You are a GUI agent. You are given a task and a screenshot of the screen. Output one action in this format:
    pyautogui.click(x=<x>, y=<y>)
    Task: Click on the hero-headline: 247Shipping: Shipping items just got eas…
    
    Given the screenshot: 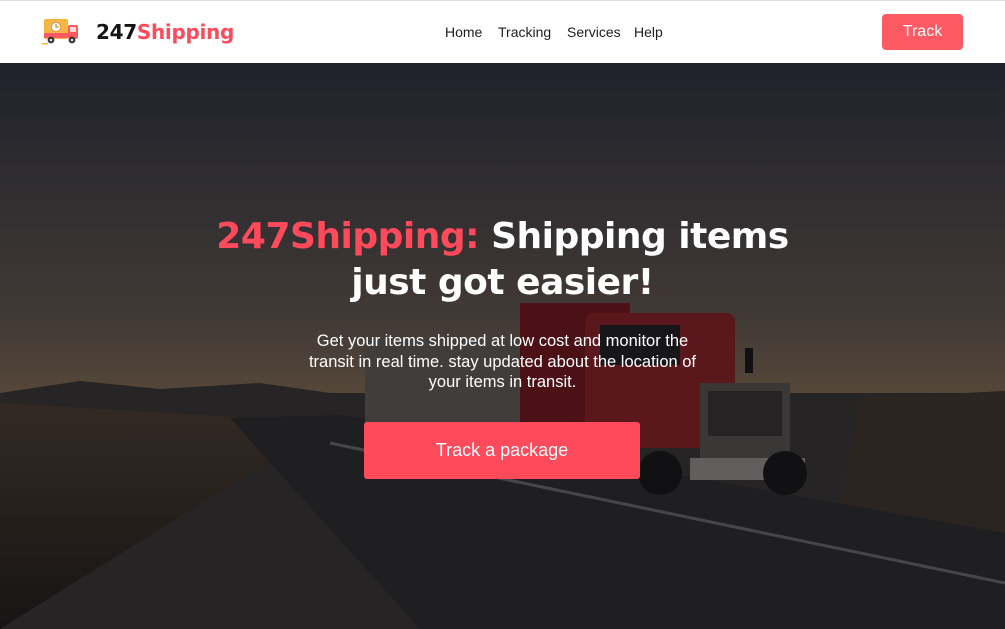 What is the action you would take?
    pyautogui.click(x=502, y=260)
    